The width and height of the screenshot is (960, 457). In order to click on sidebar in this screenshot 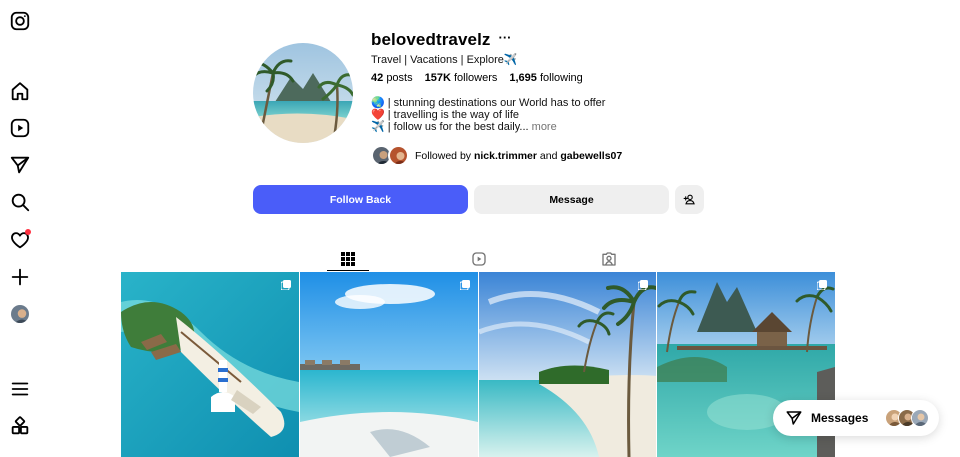, I will do `click(20, 228)`.